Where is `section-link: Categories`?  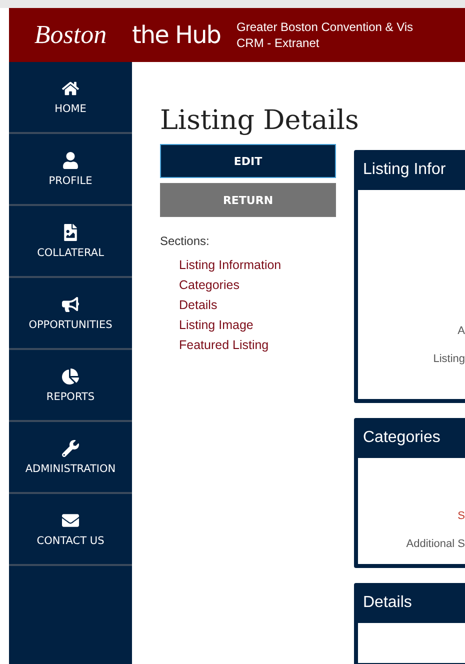 section-link: Categories is located at coordinates (257, 285).